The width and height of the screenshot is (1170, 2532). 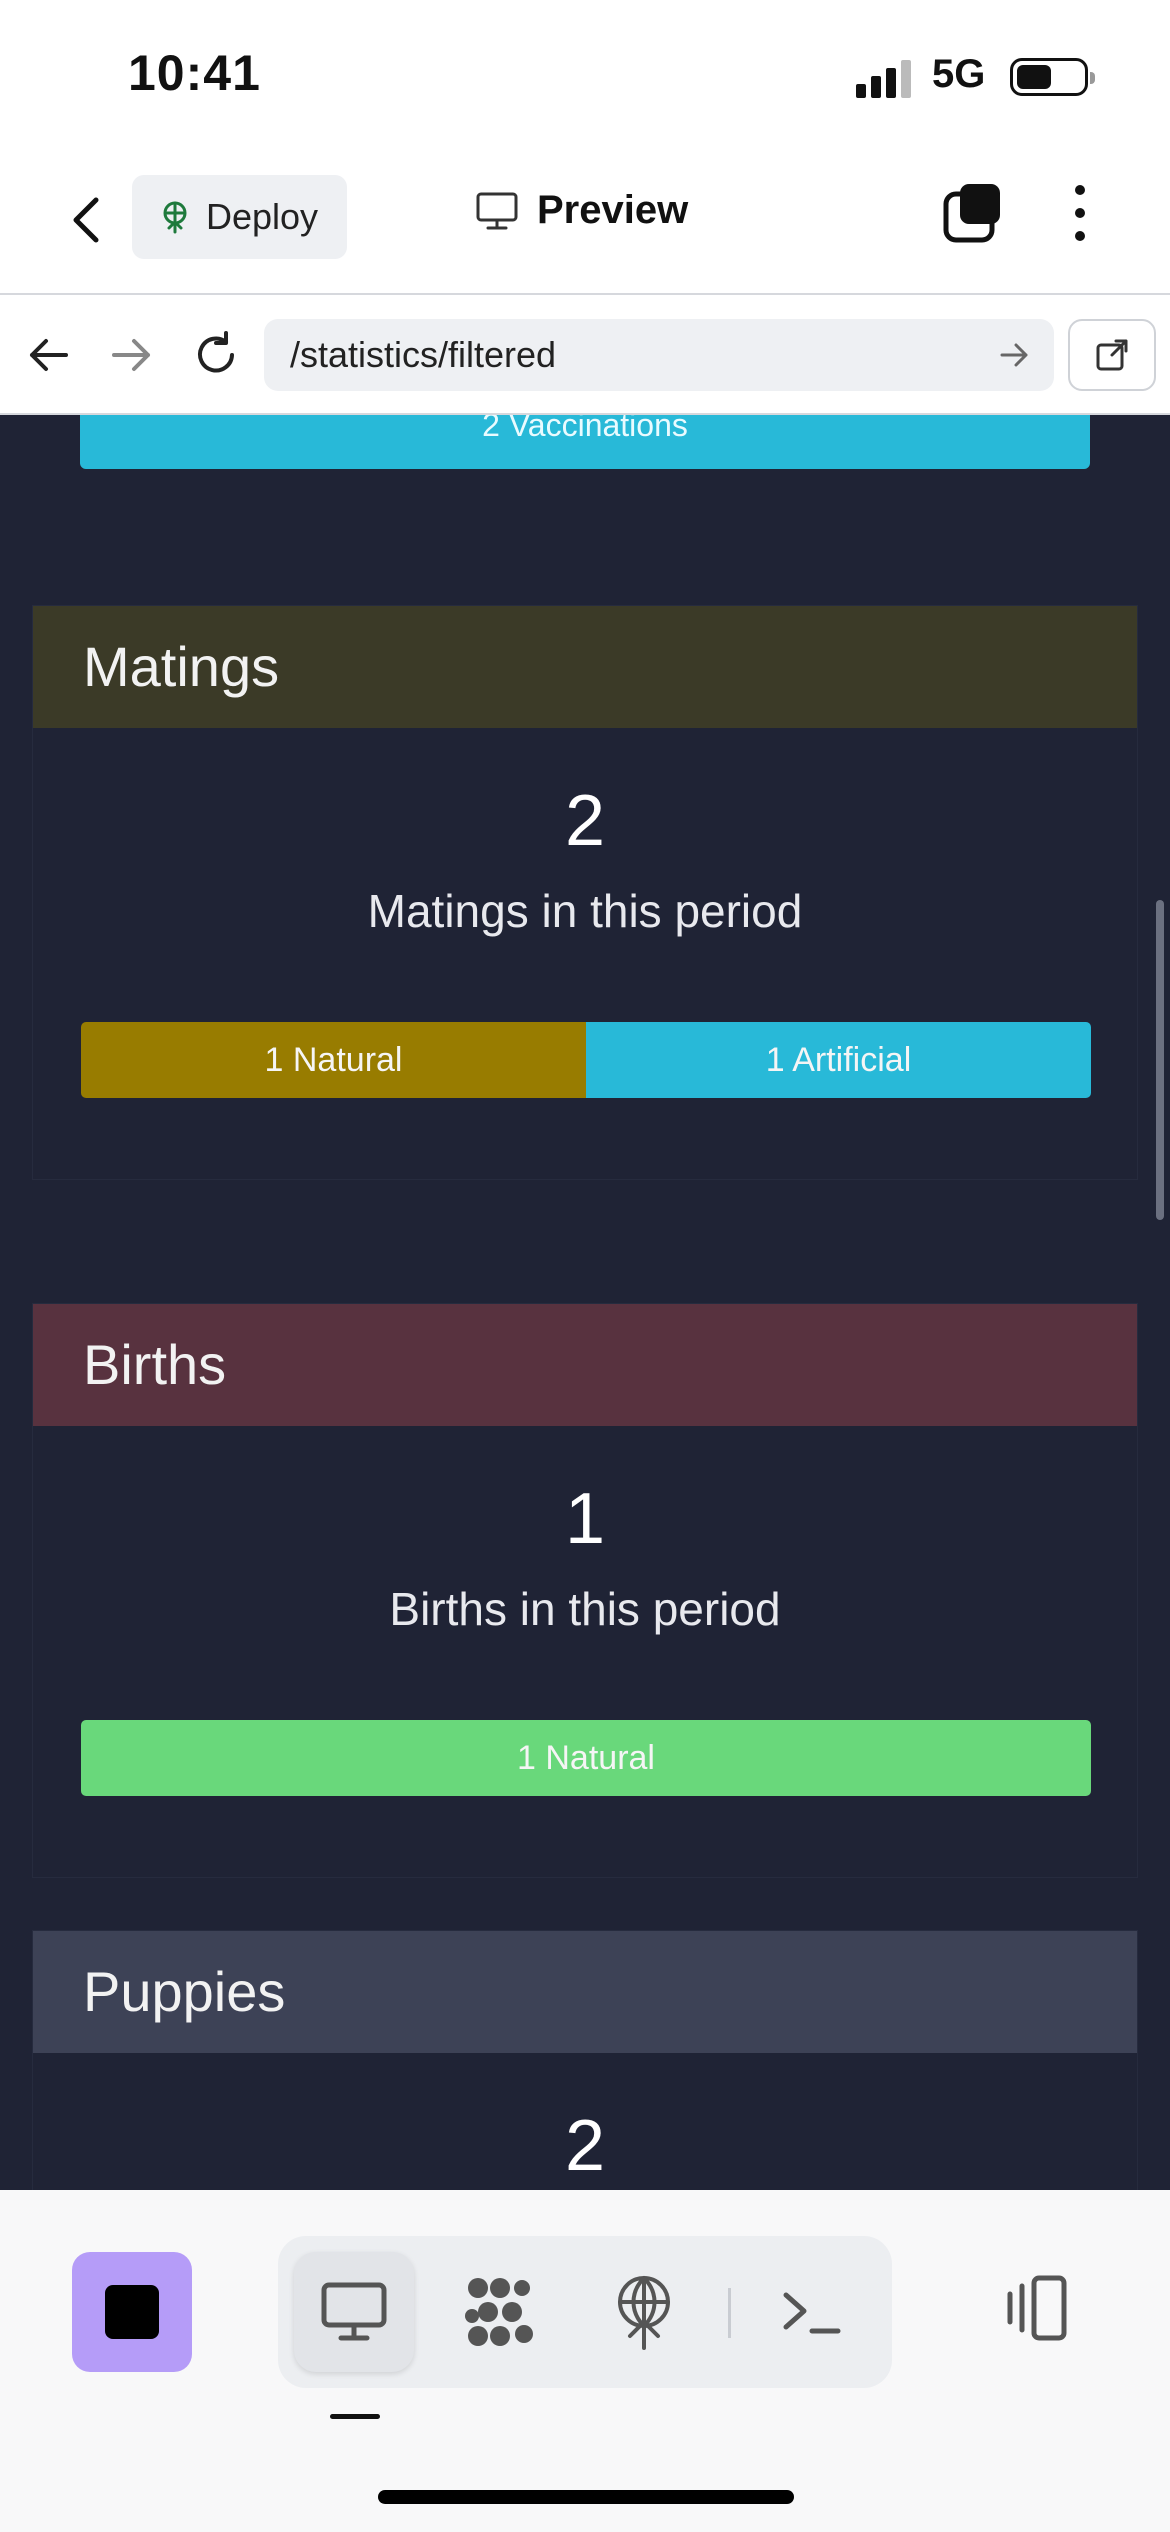 I want to click on open-external-button, so click(x=1112, y=355).